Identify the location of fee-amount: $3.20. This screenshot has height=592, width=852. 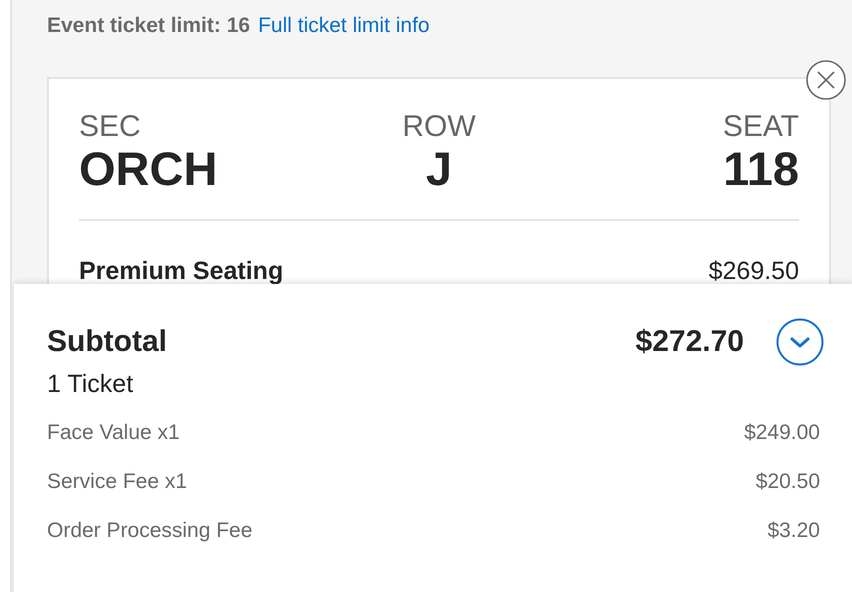
(793, 531).